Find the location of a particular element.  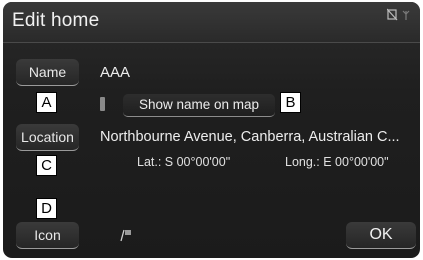

icon-button: Icon is located at coordinates (47, 235).